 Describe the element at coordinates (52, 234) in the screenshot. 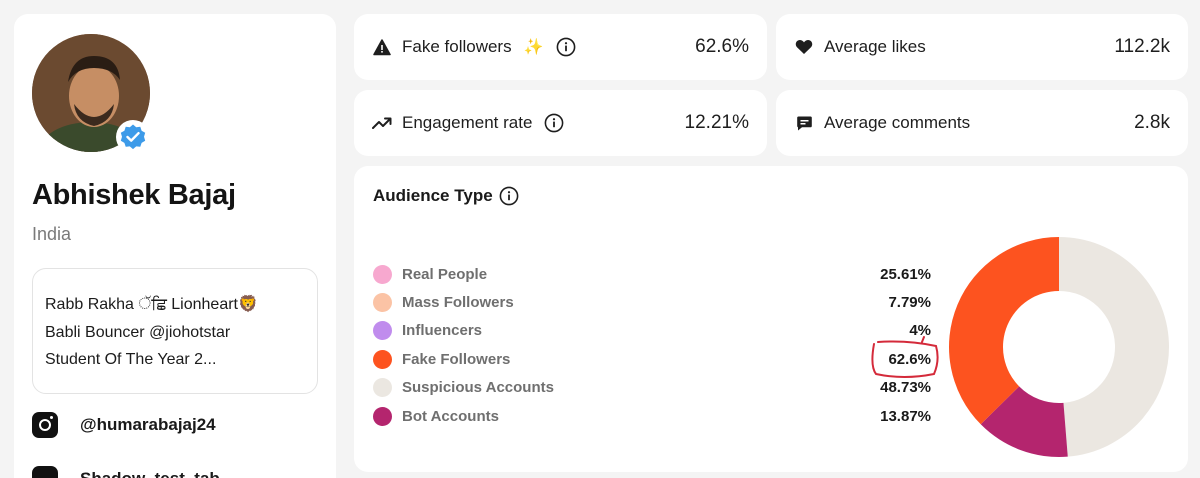

I see `profile-country: India` at that location.